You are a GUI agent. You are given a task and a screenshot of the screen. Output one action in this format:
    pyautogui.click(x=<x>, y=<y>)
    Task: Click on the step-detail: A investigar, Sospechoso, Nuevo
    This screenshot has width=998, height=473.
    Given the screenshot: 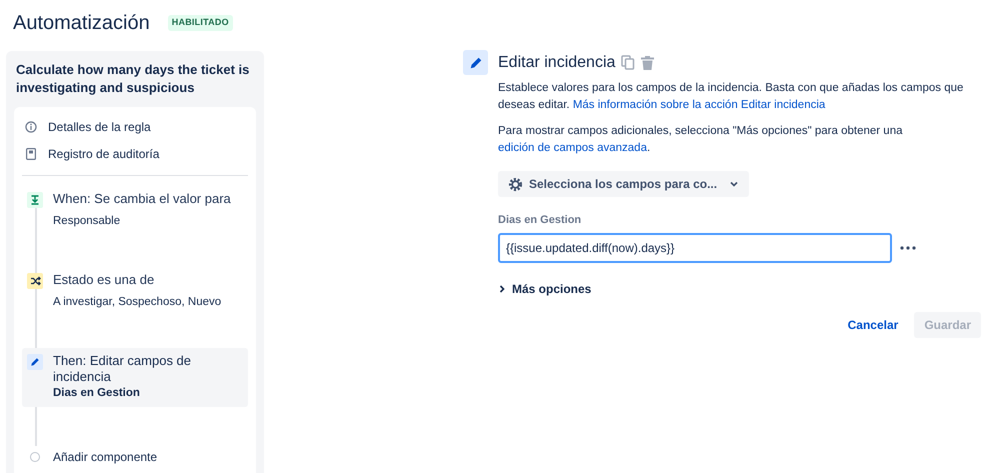 What is the action you would take?
    pyautogui.click(x=137, y=302)
    